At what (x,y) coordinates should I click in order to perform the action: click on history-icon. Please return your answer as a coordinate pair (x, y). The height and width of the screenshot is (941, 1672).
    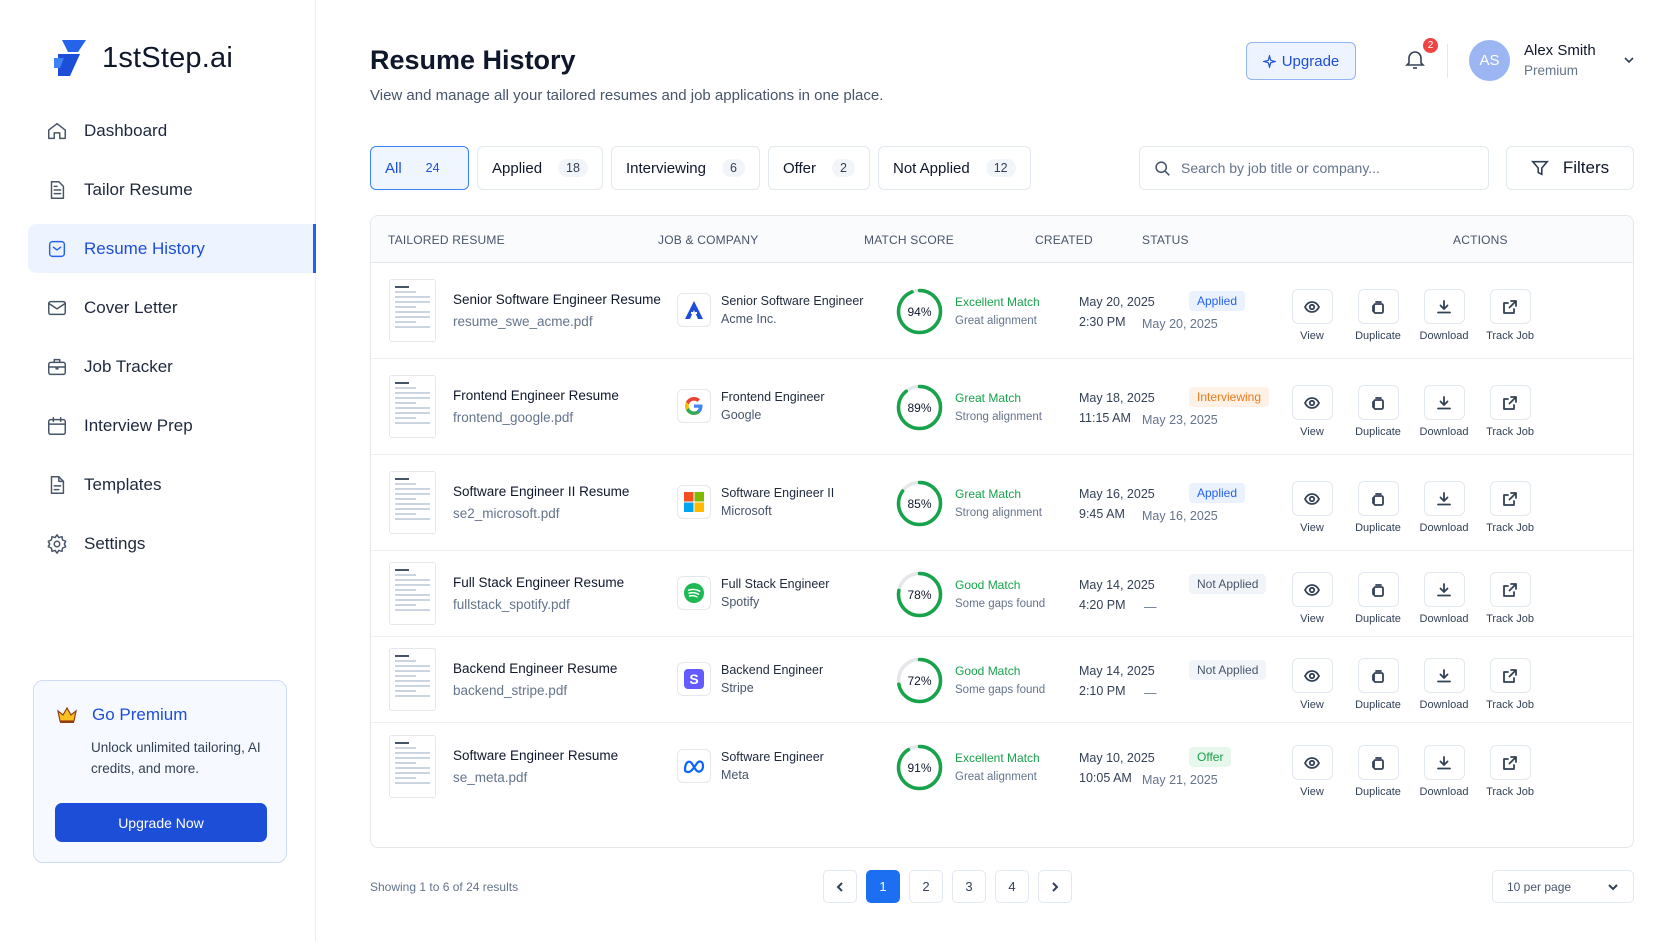
    Looking at the image, I should click on (57, 248).